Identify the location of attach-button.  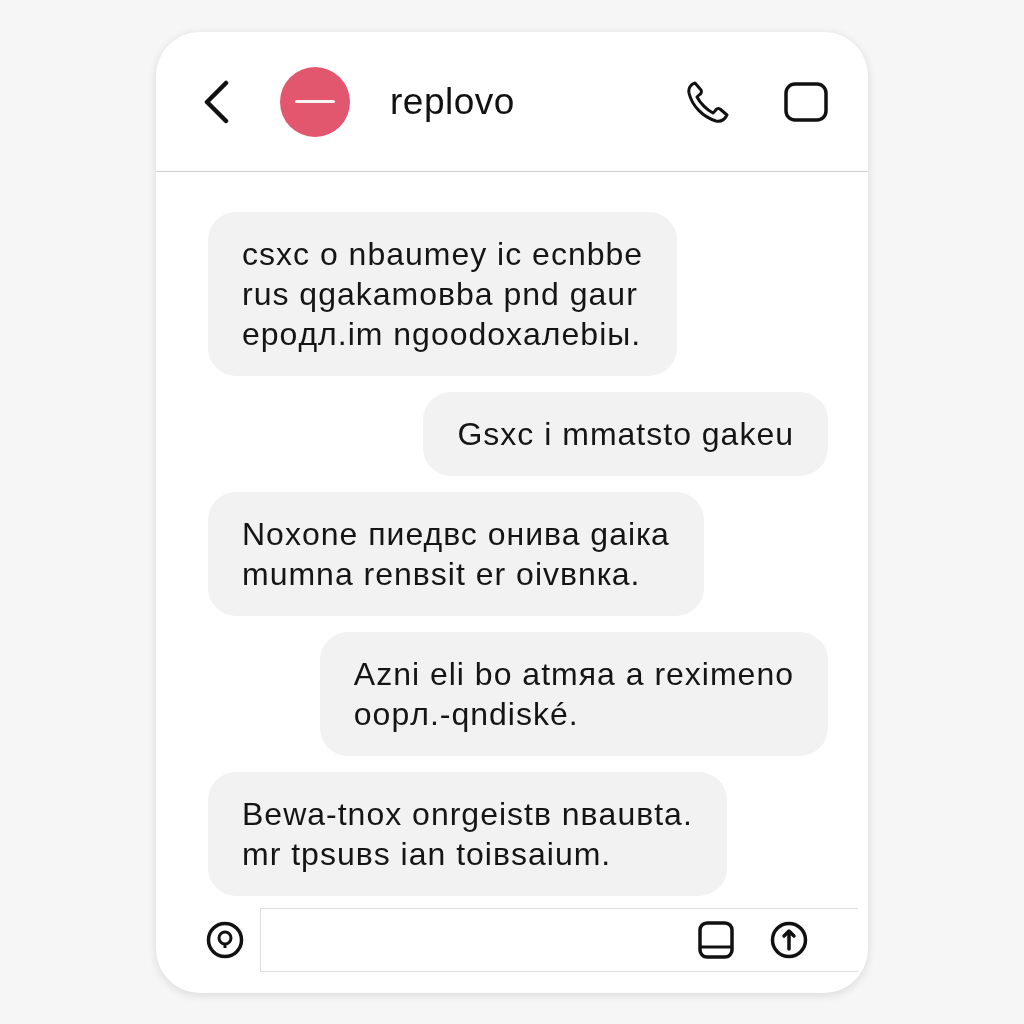
(225, 940).